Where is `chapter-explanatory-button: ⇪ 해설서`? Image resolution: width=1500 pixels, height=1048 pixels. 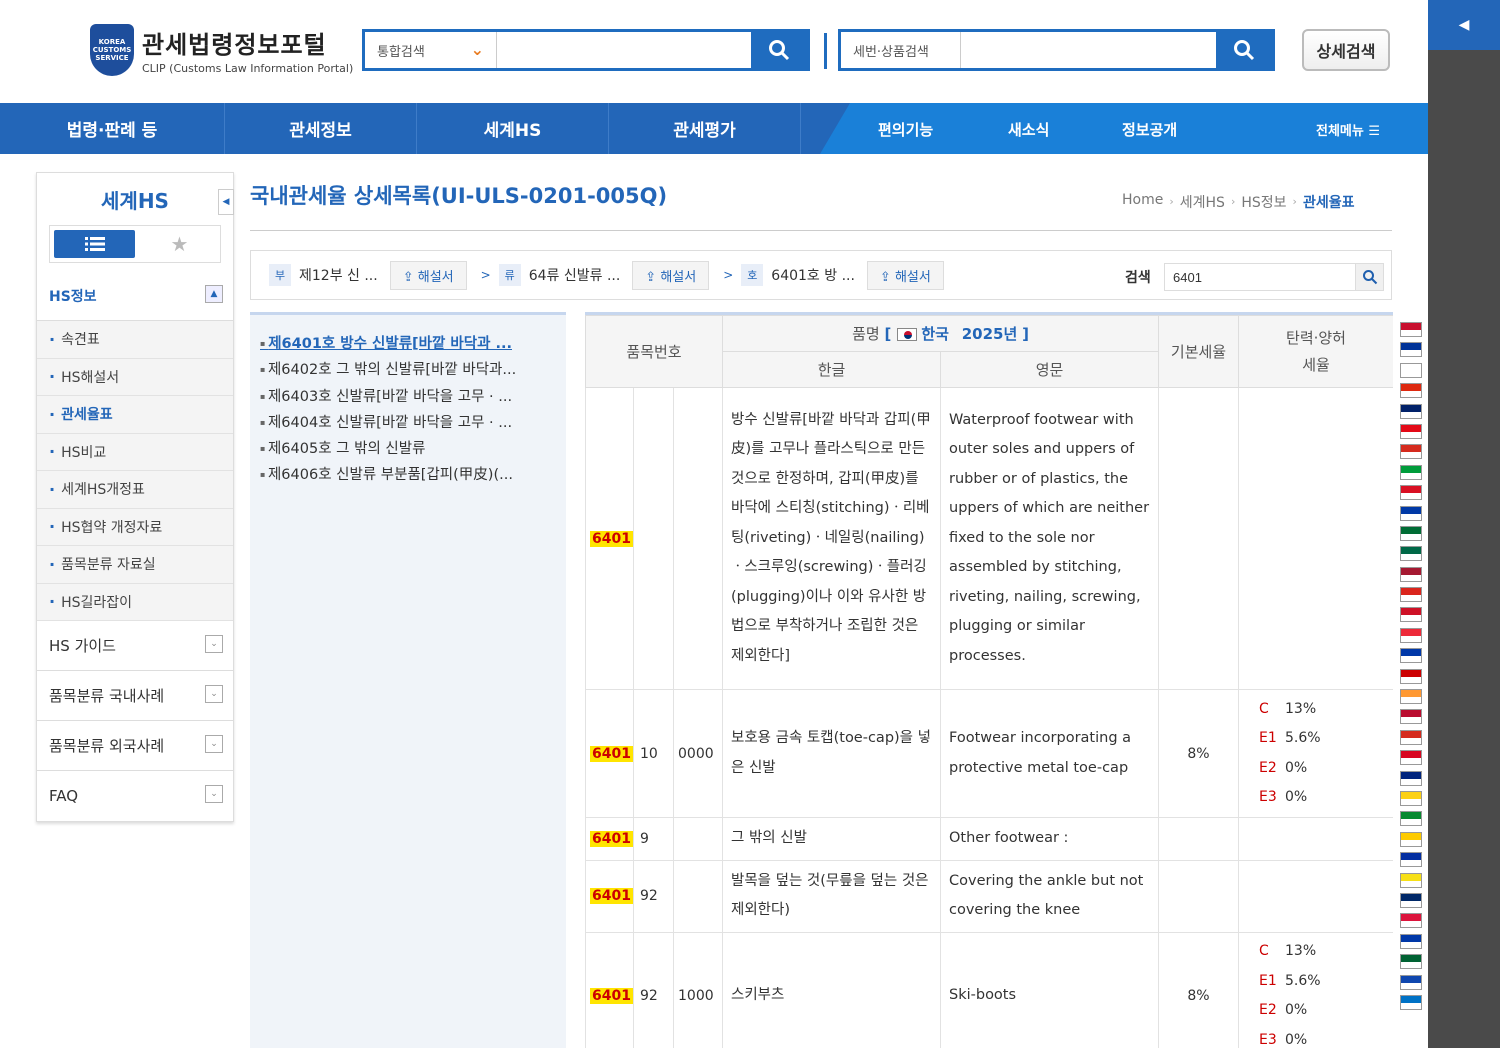 chapter-explanatory-button: ⇪ 해설서 is located at coordinates (670, 275).